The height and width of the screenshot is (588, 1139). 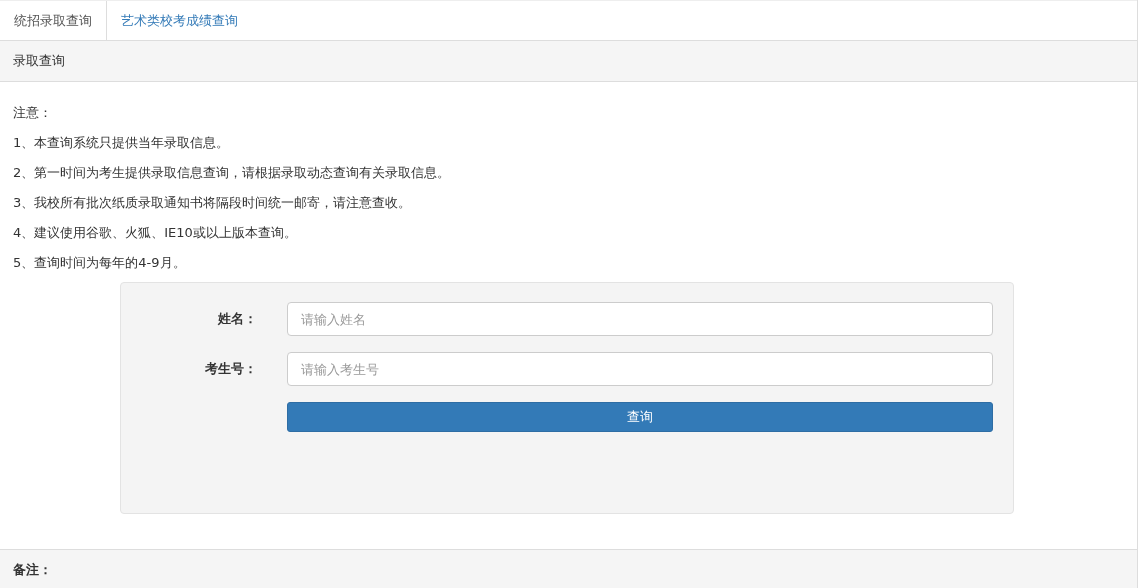 What do you see at coordinates (155, 233) in the screenshot?
I see `notice-line: 4、建议使用谷歌、火狐、IE10或以上版本查询。` at bounding box center [155, 233].